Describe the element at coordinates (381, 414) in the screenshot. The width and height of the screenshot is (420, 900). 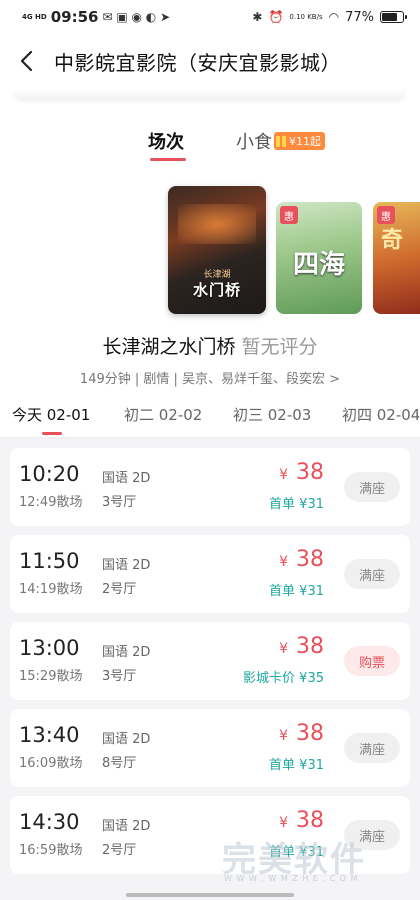
I see `date-tab-day4: 初四 02-04` at that location.